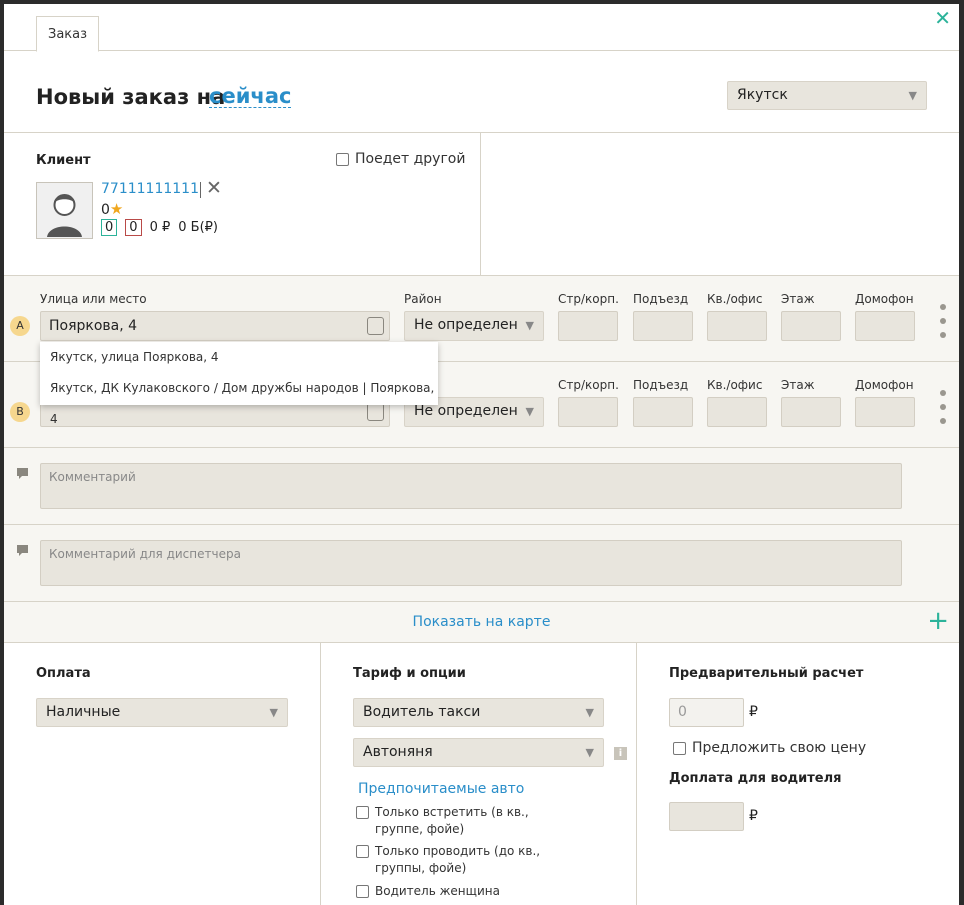 This screenshot has height=905, width=964. What do you see at coordinates (620, 753) in the screenshot?
I see `info-icon: i` at bounding box center [620, 753].